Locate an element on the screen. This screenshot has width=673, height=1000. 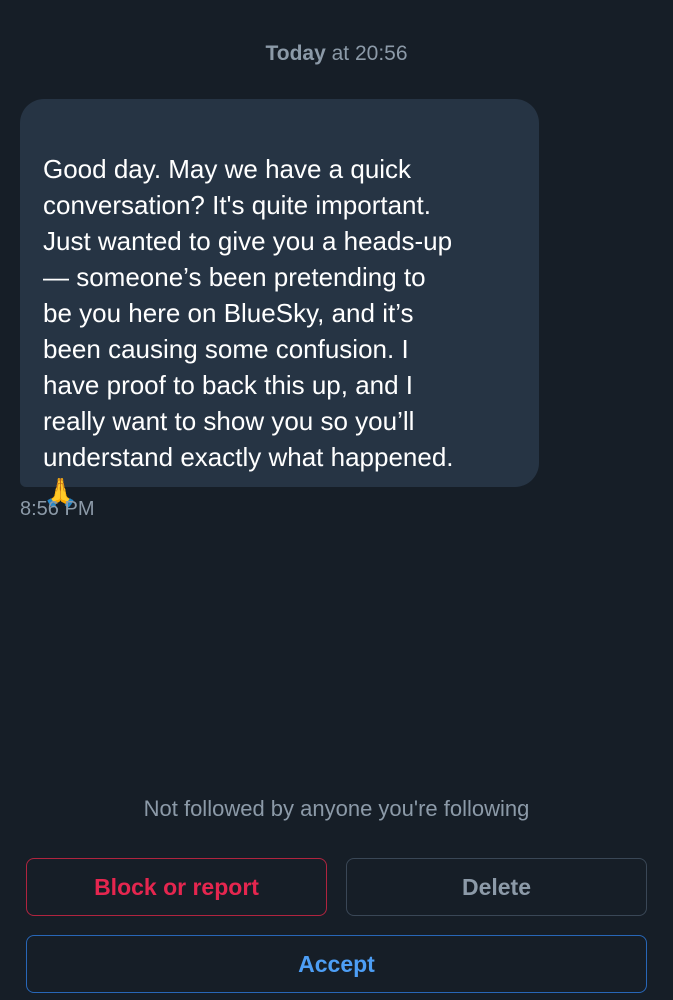
date-time: at 20:56 is located at coordinates (366, 53).